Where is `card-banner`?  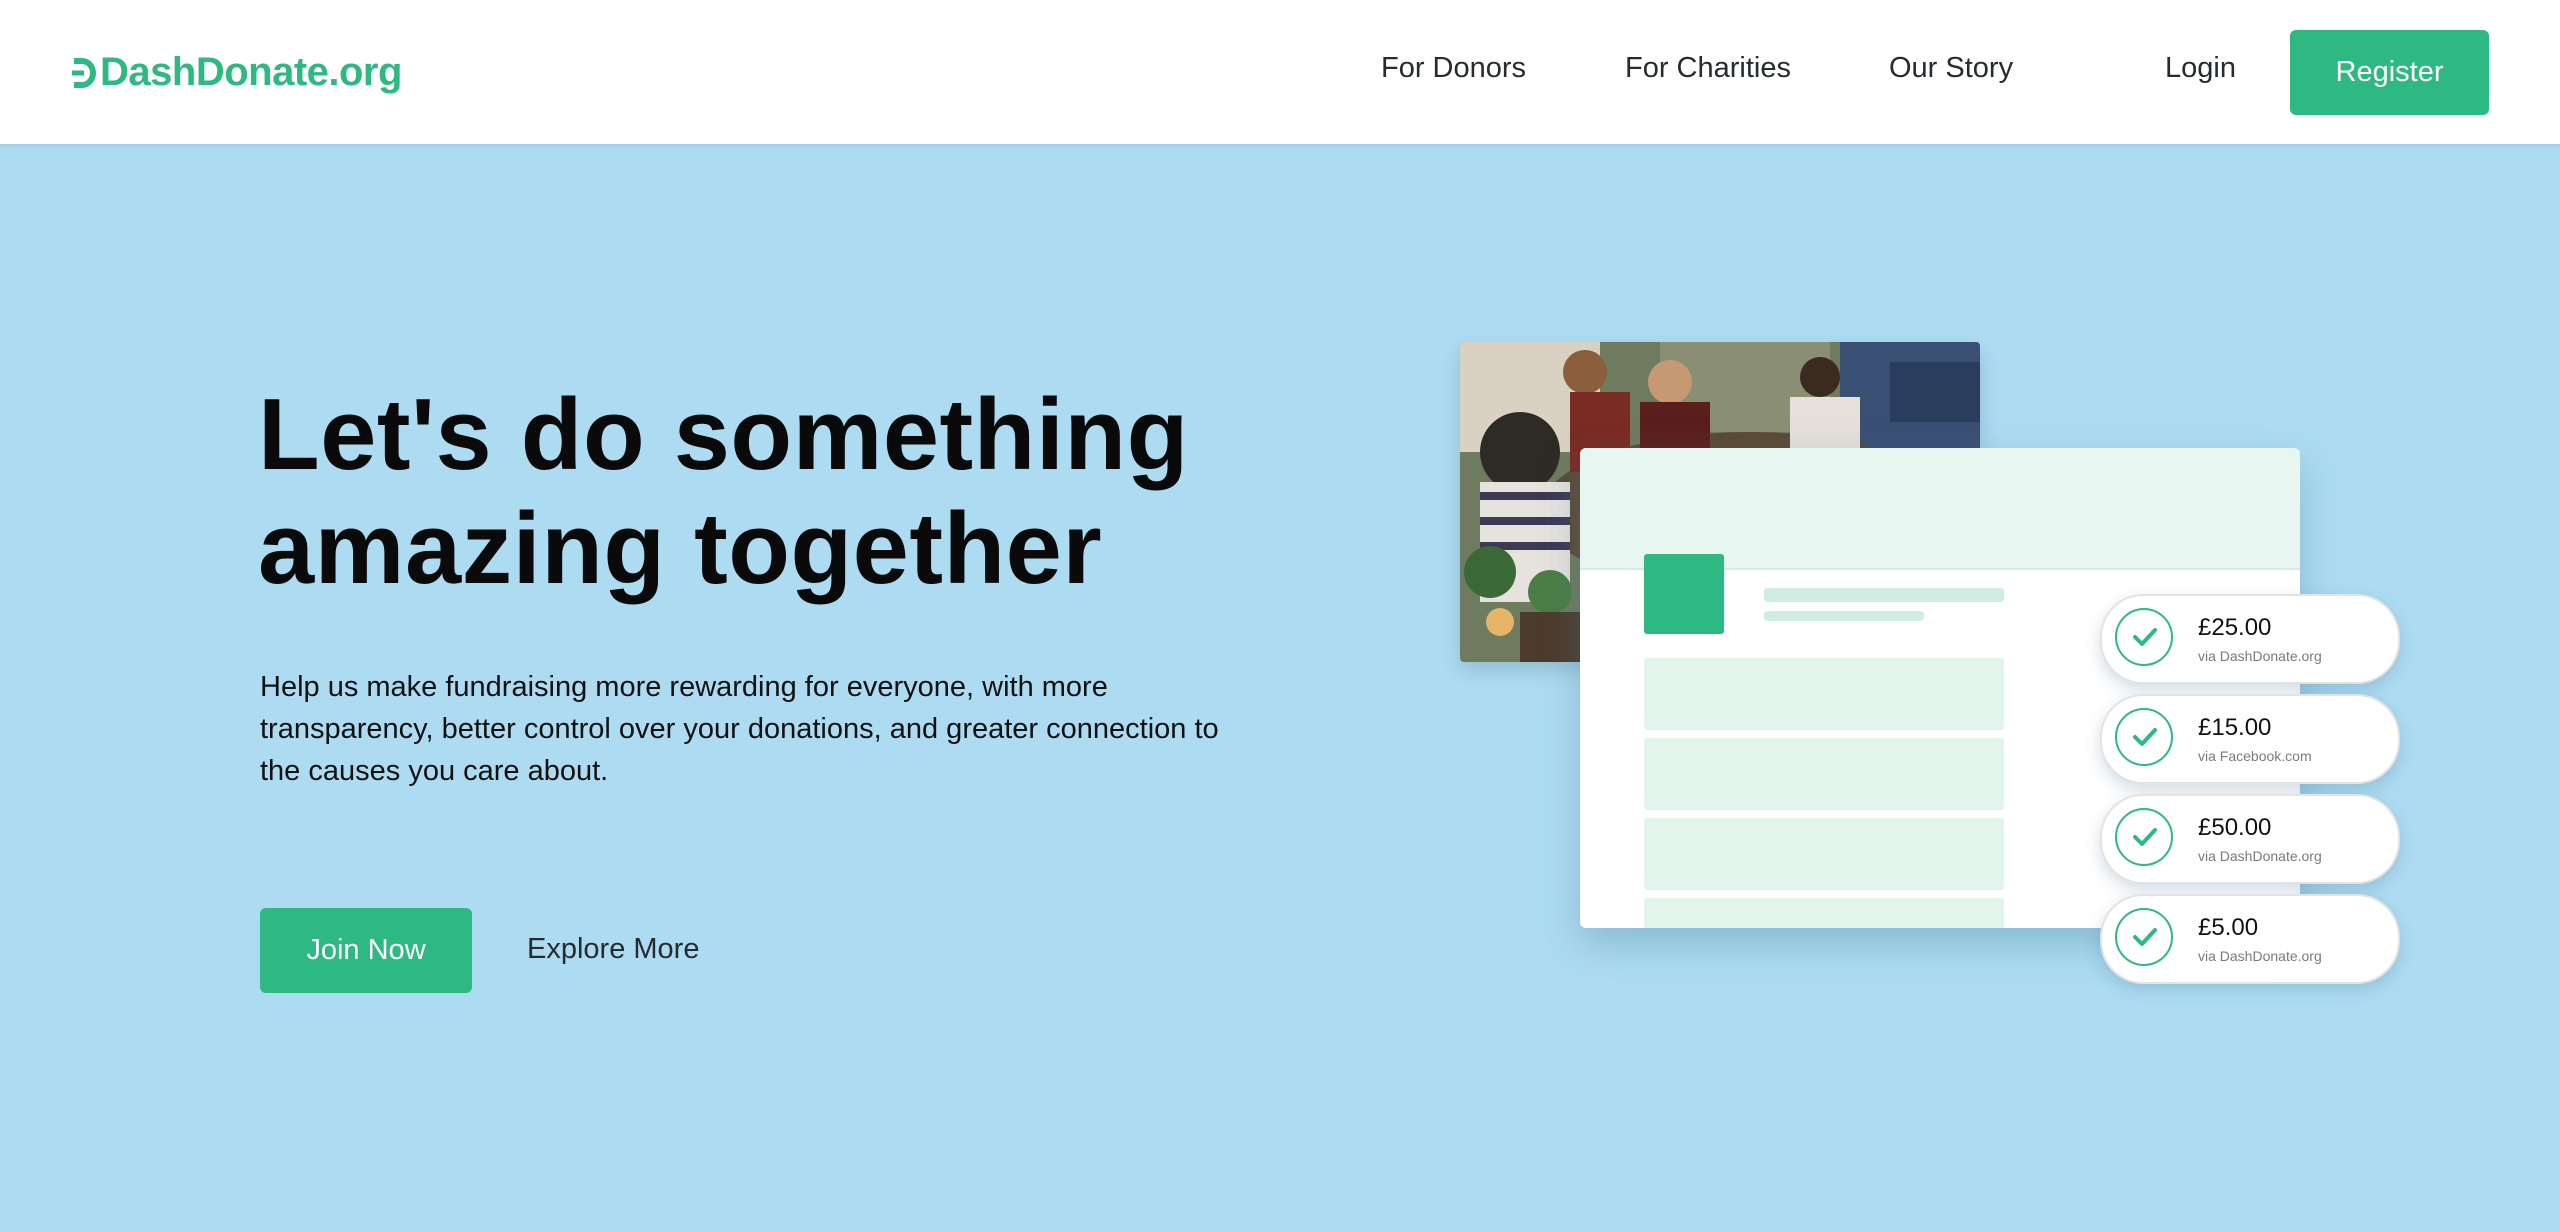
card-banner is located at coordinates (1940, 509).